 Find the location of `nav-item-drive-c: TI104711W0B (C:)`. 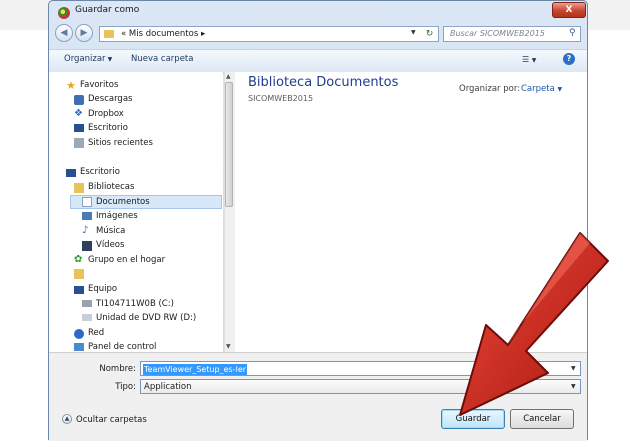

nav-item-drive-c: TI104711W0B (C:) is located at coordinates (135, 304).